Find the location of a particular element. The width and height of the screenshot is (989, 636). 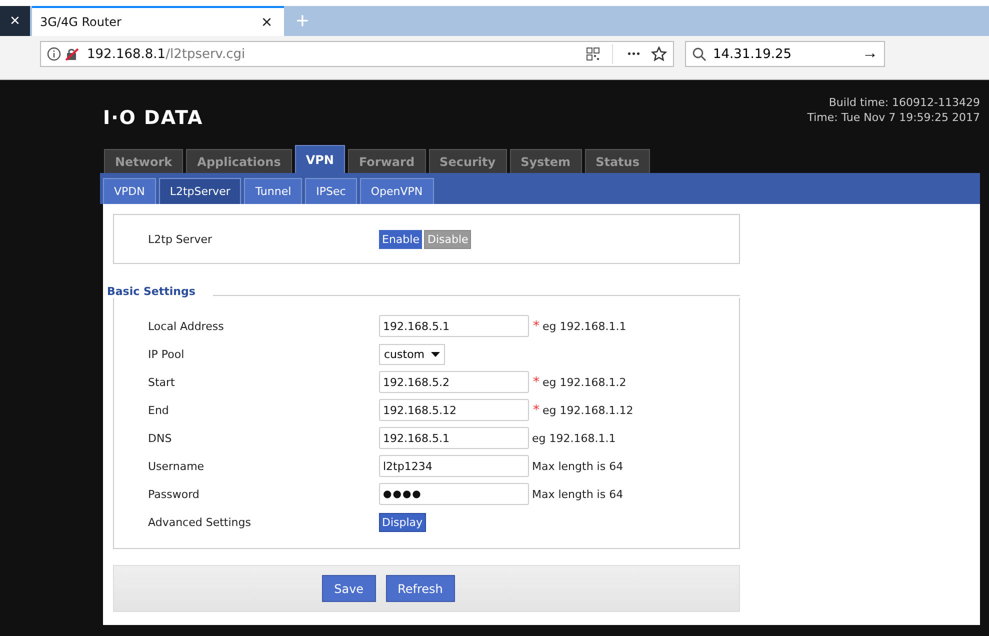

search-field: 14.31.19.25 → is located at coordinates (785, 54).